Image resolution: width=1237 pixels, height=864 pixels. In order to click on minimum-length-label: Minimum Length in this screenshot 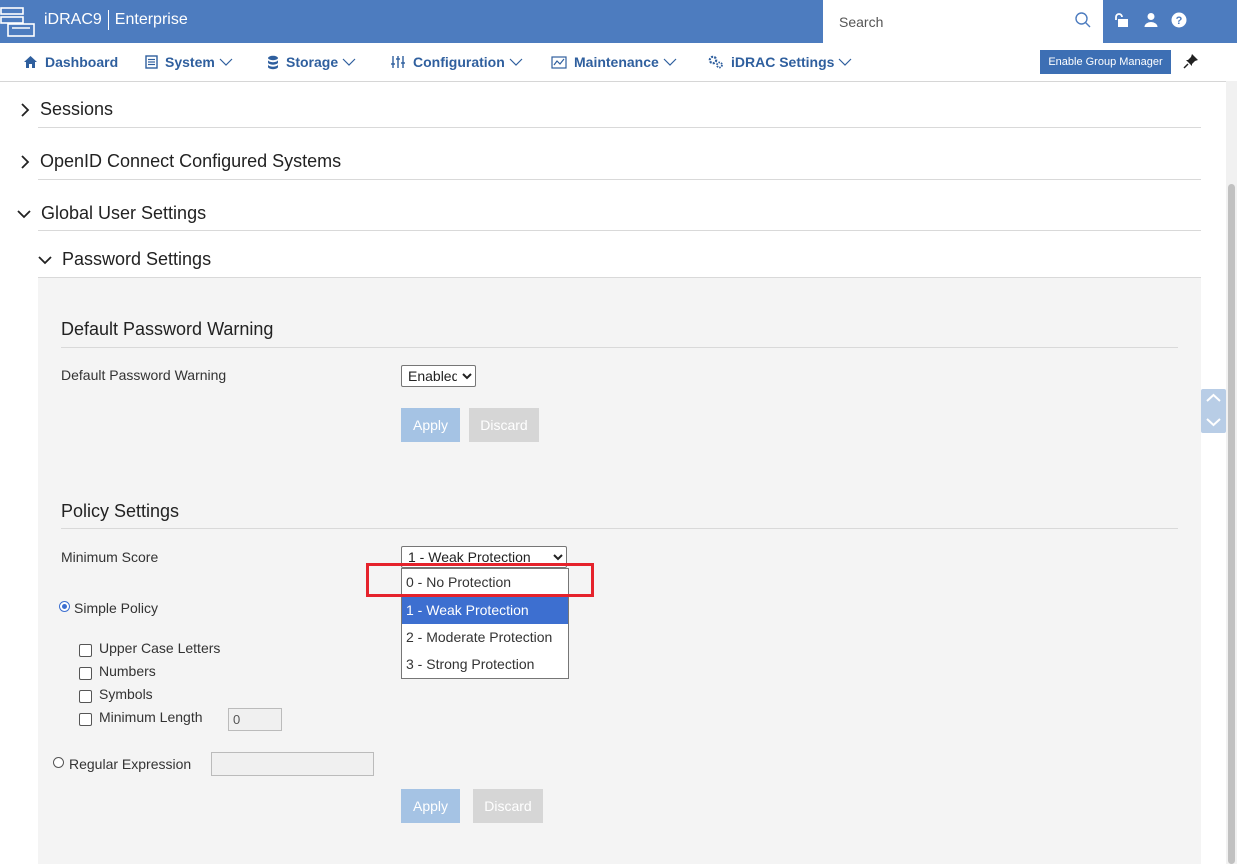, I will do `click(151, 717)`.